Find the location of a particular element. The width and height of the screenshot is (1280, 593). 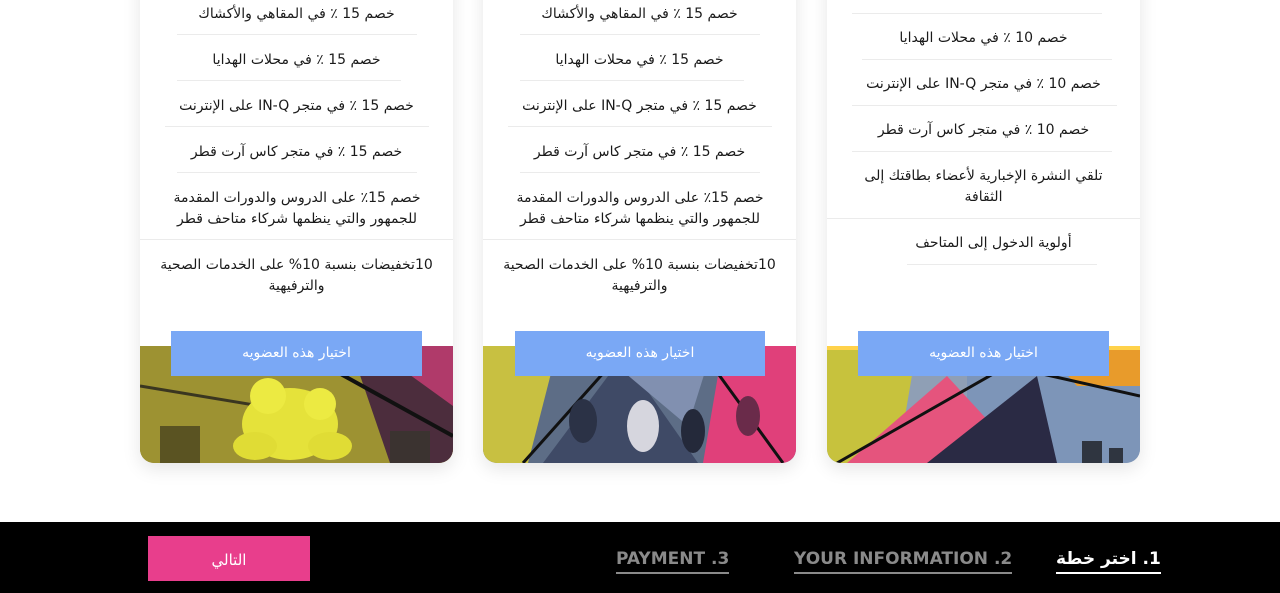

plan-feature: خصم 10 ٪ في متجر كاس آرت قطر is located at coordinates (983, 130).